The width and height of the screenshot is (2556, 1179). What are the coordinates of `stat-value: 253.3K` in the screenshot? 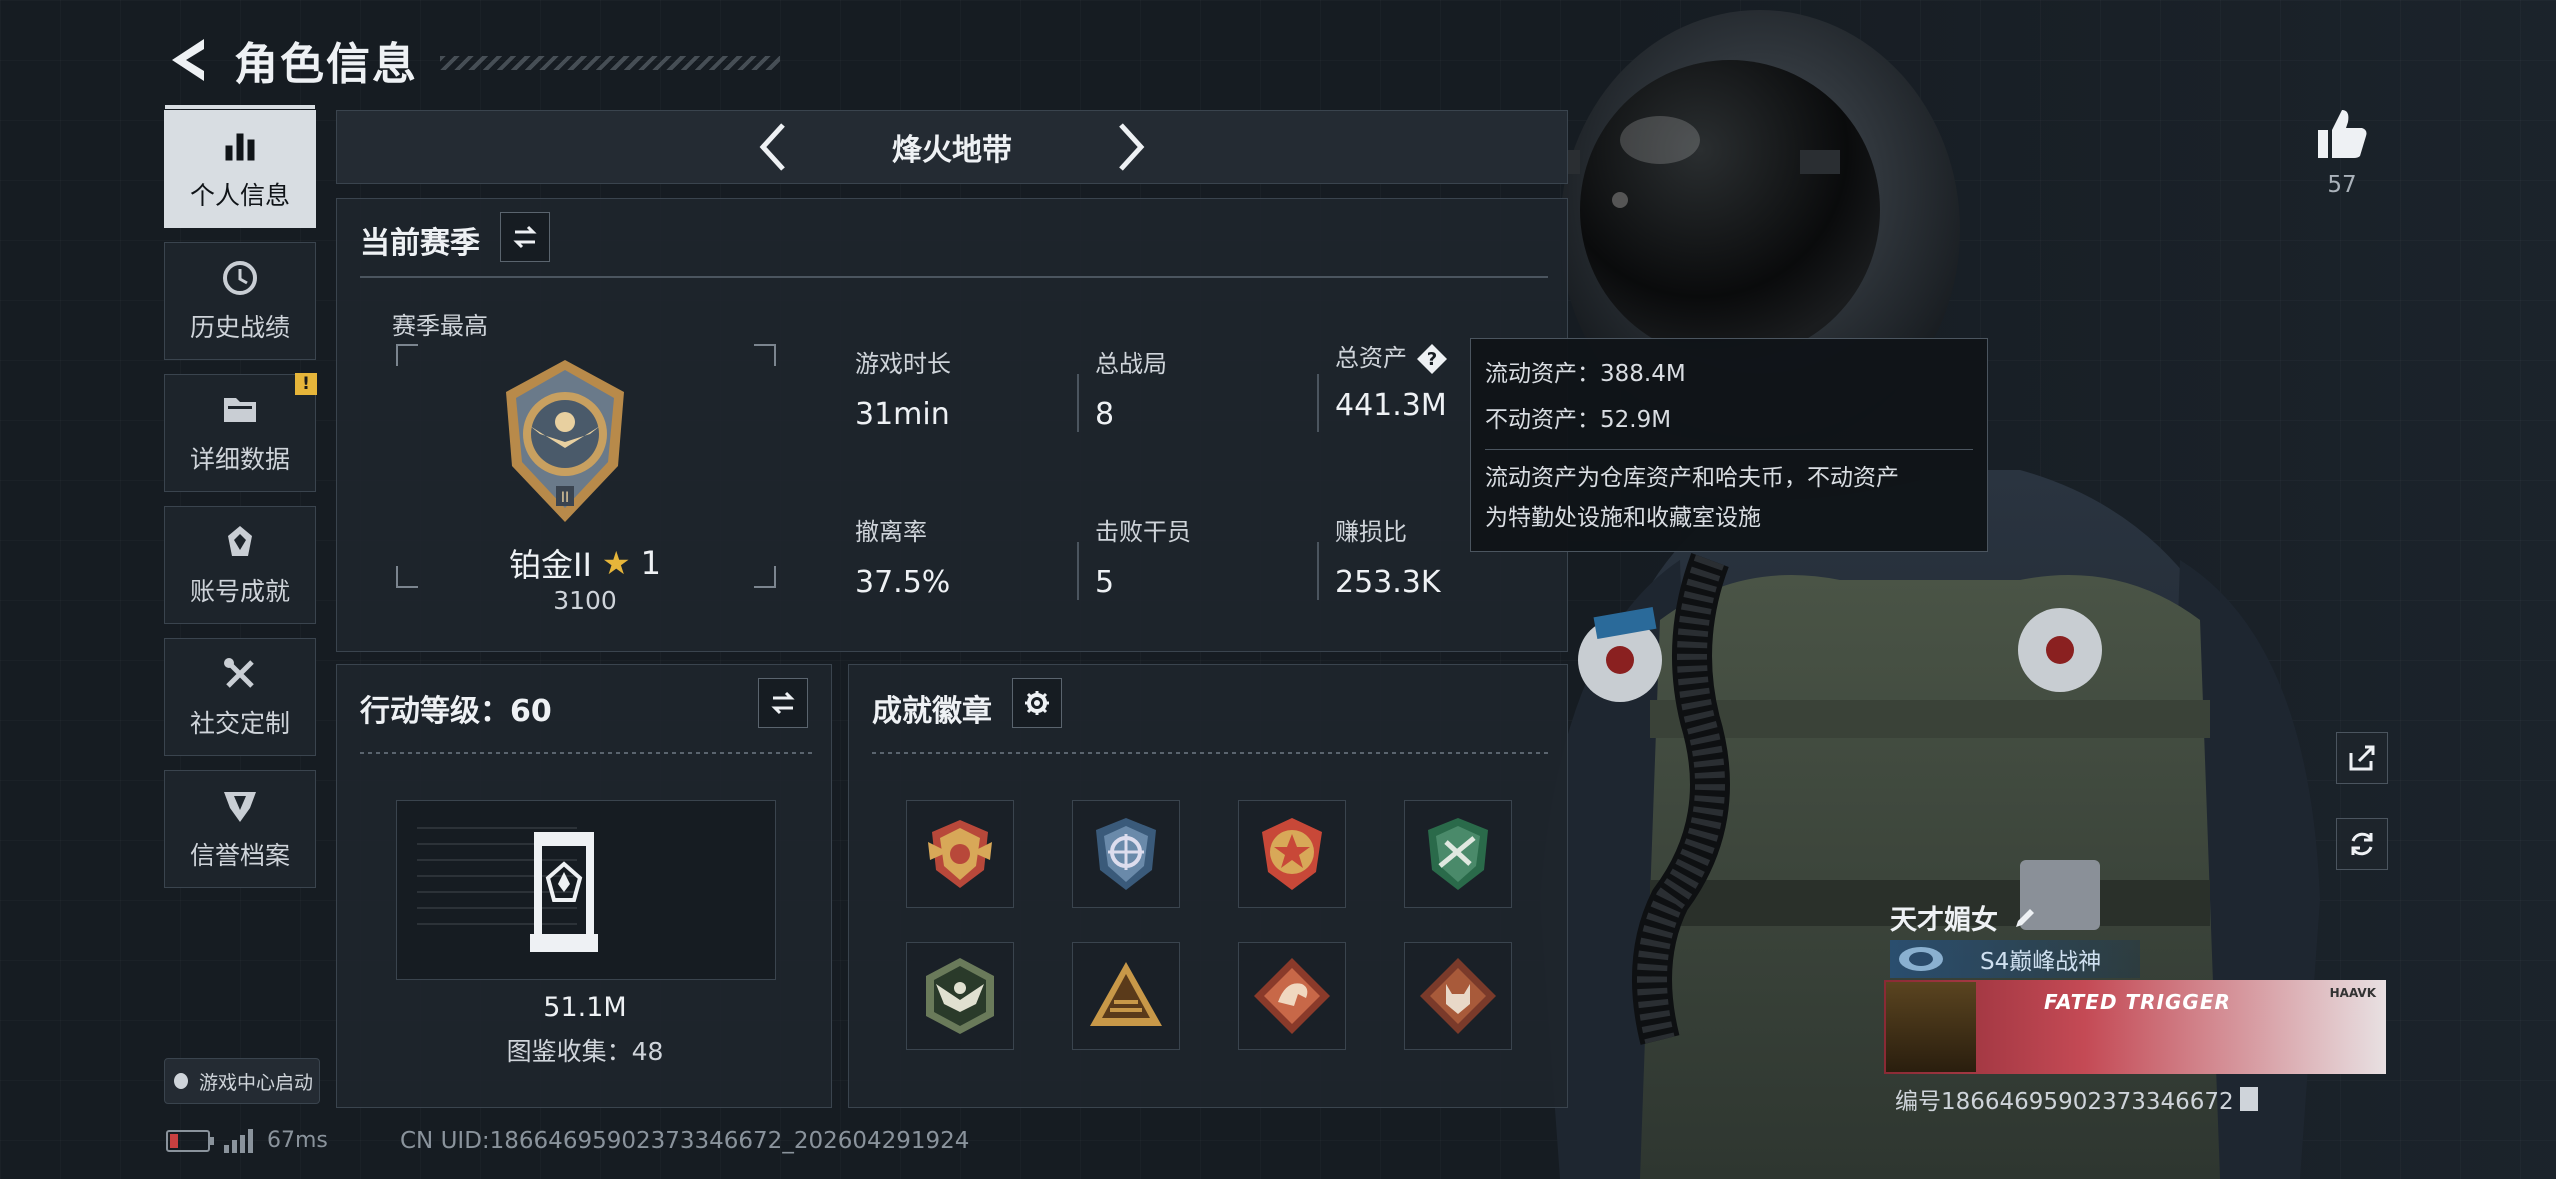 It's located at (1388, 582).